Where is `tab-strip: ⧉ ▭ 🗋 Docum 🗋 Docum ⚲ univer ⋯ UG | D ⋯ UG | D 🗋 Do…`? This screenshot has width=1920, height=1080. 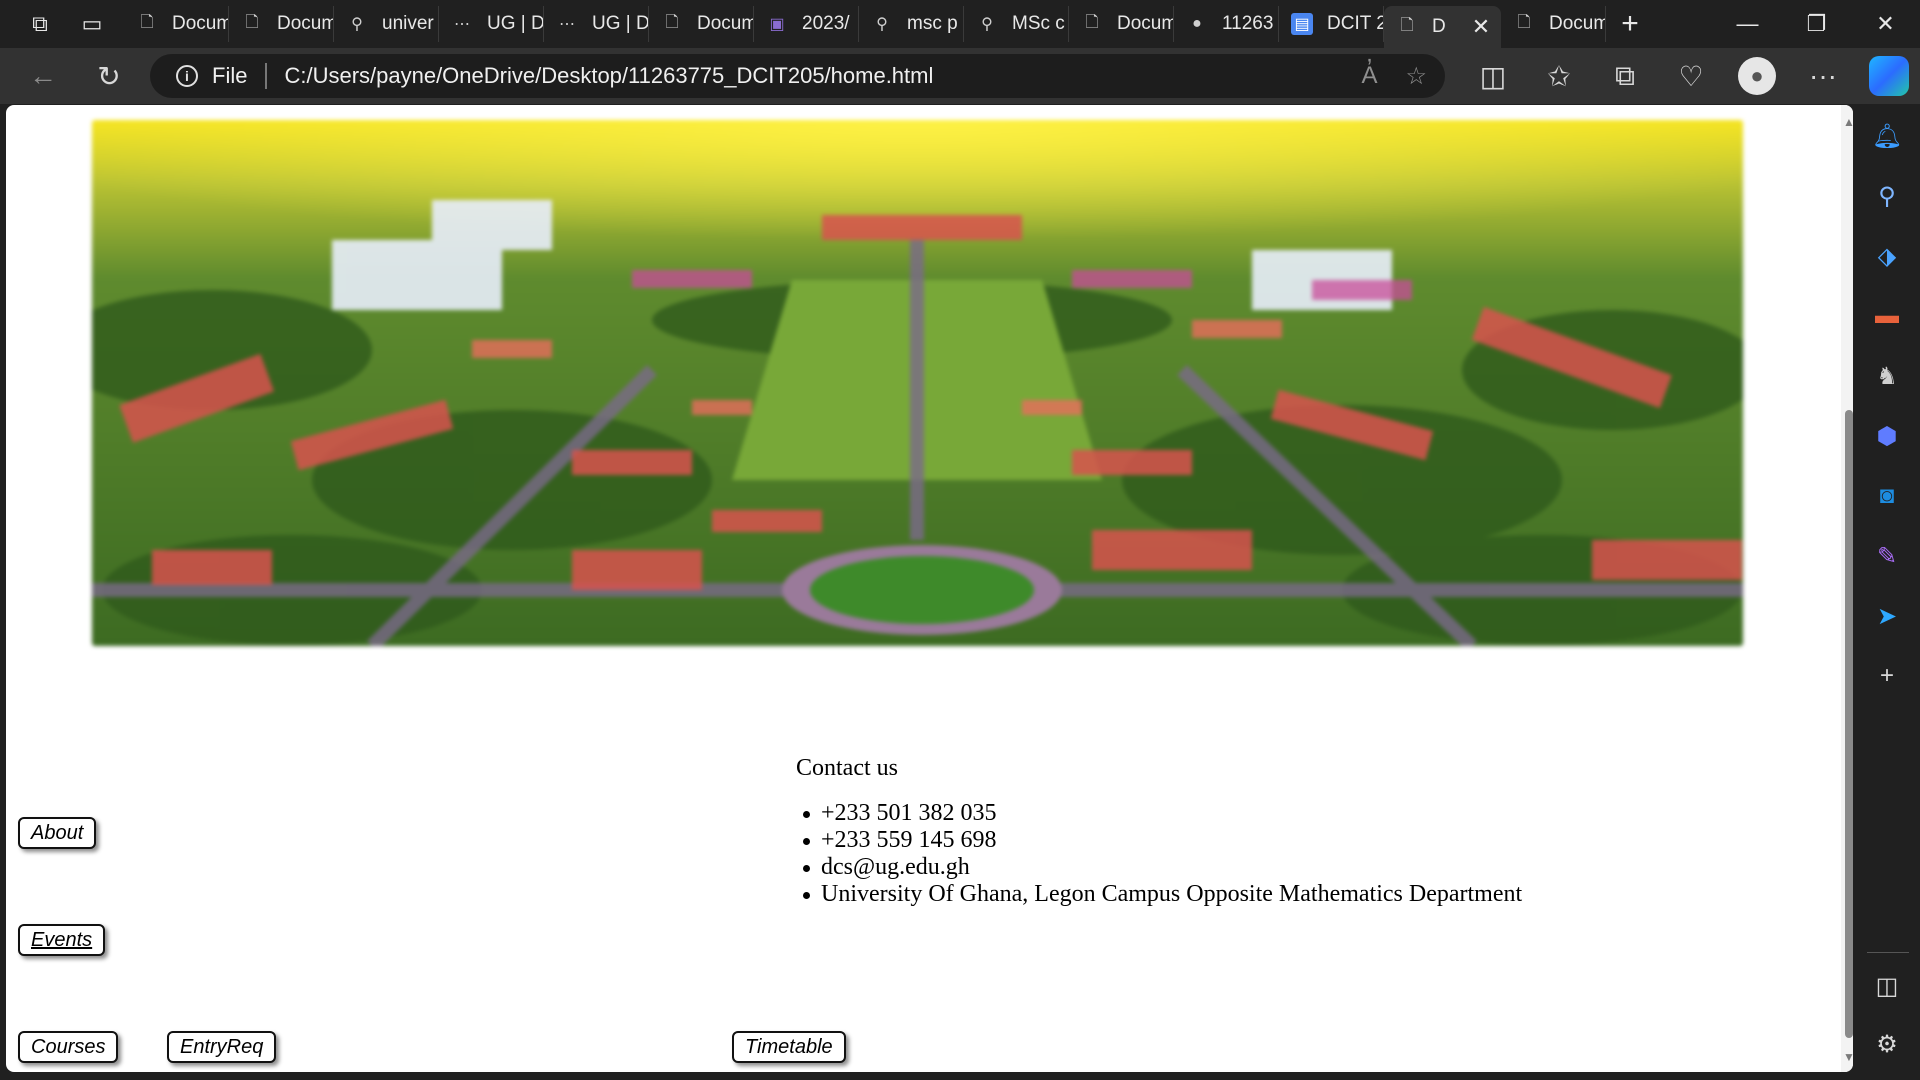 tab-strip: ⧉ ▭ 🗋 Docum 🗋 Docum ⚲ univer ⋯ UG | D ⋯ UG | D 🗋 Do… is located at coordinates (960, 24).